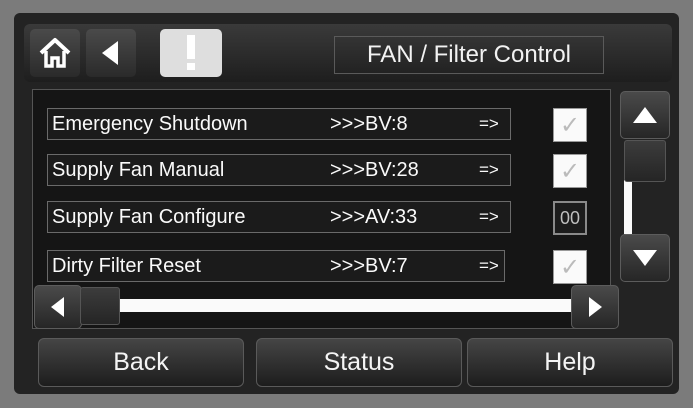 This screenshot has width=693, height=408. What do you see at coordinates (149, 217) in the screenshot?
I see `point-label: Supply Fan Configure` at bounding box center [149, 217].